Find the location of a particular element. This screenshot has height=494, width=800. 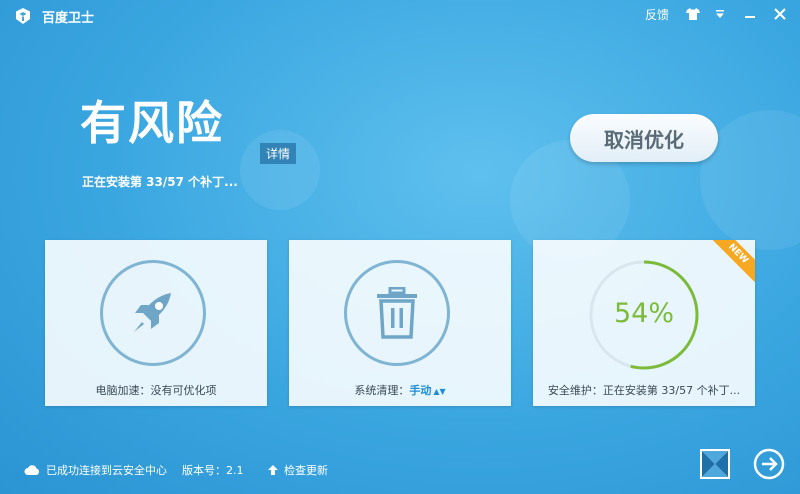

toolbox-button is located at coordinates (715, 464).